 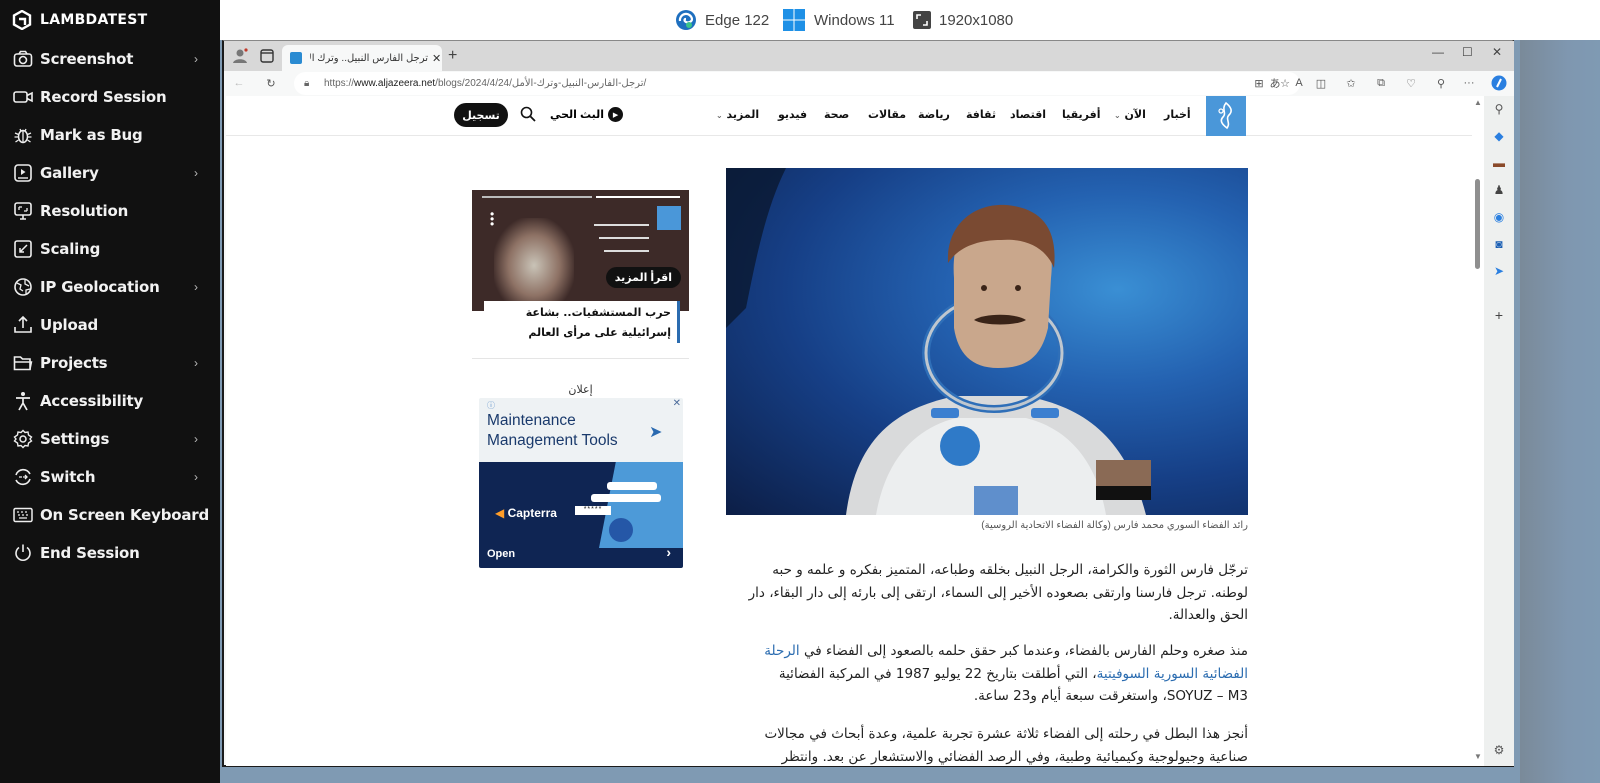 I want to click on astronaut-illustration, so click(x=938, y=341).